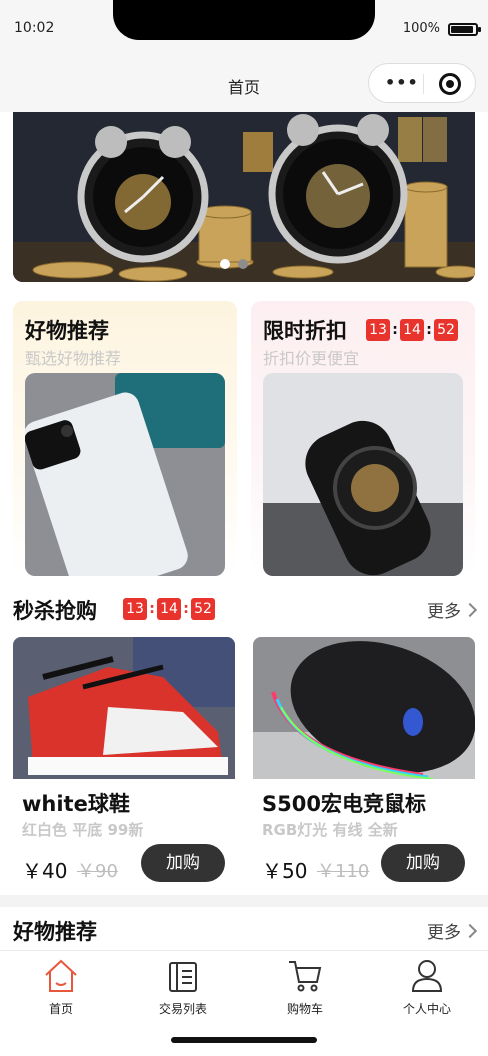  Describe the element at coordinates (305, 976) in the screenshot. I see `cart-icon` at that location.